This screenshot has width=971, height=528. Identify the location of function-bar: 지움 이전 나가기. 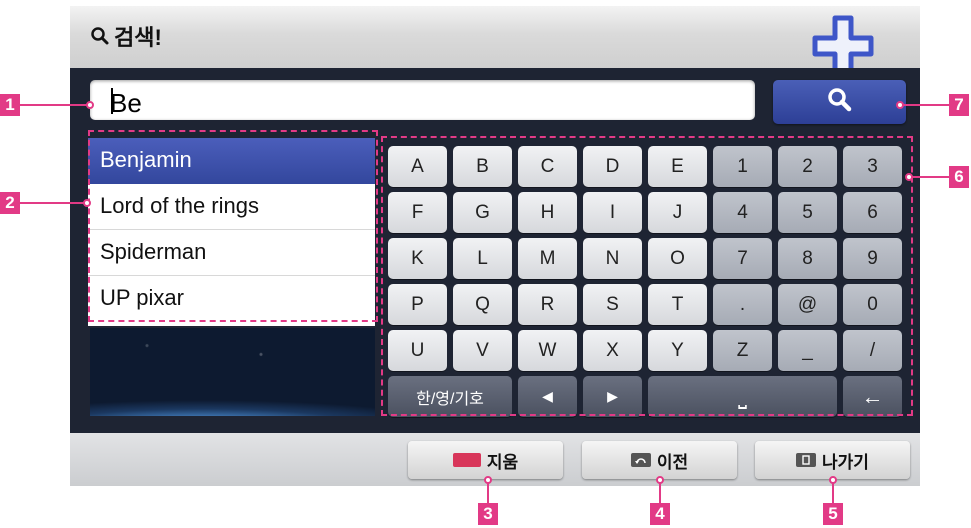
(495, 459).